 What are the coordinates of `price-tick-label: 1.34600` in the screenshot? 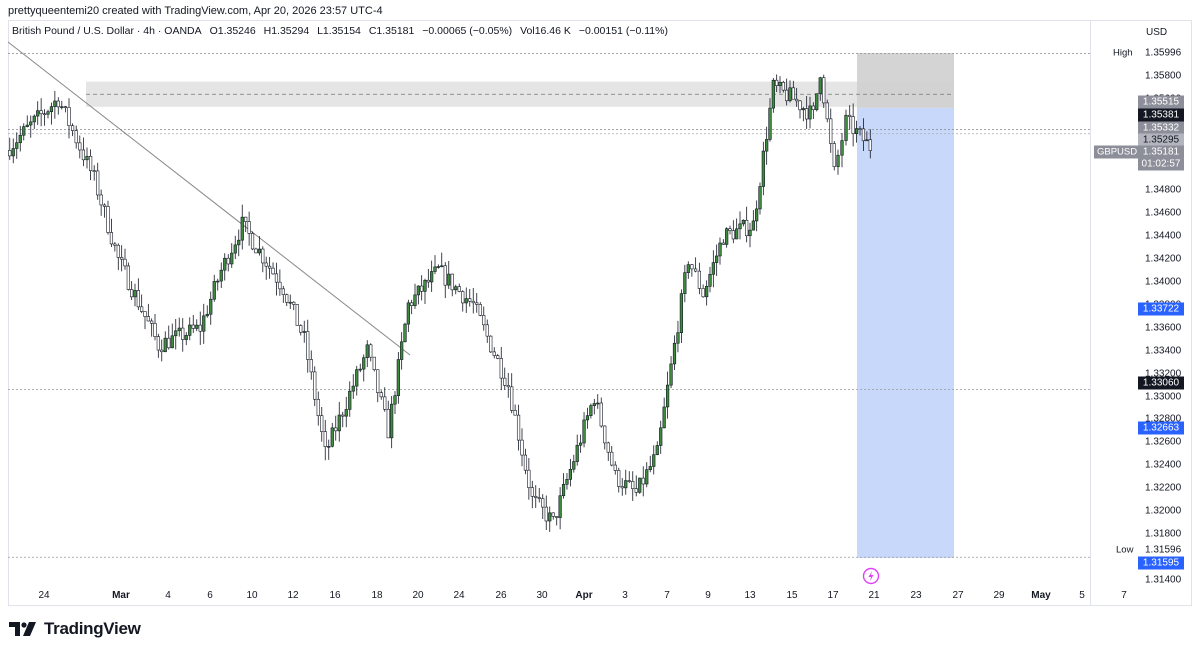 It's located at (1163, 213).